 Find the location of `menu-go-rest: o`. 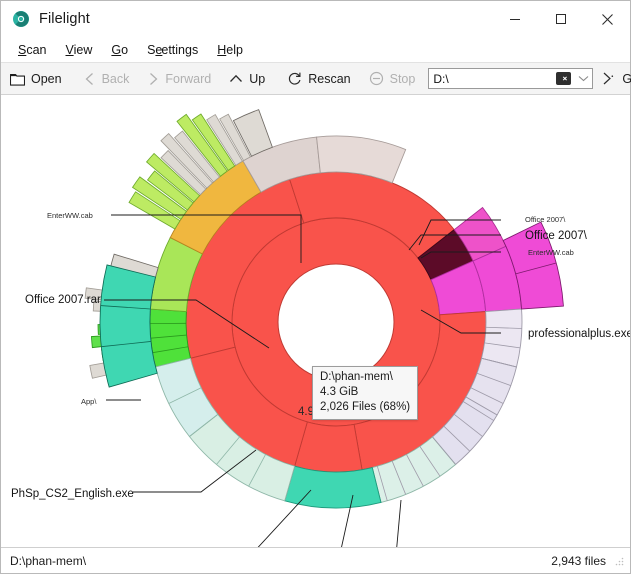

menu-go-rest: o is located at coordinates (125, 50).